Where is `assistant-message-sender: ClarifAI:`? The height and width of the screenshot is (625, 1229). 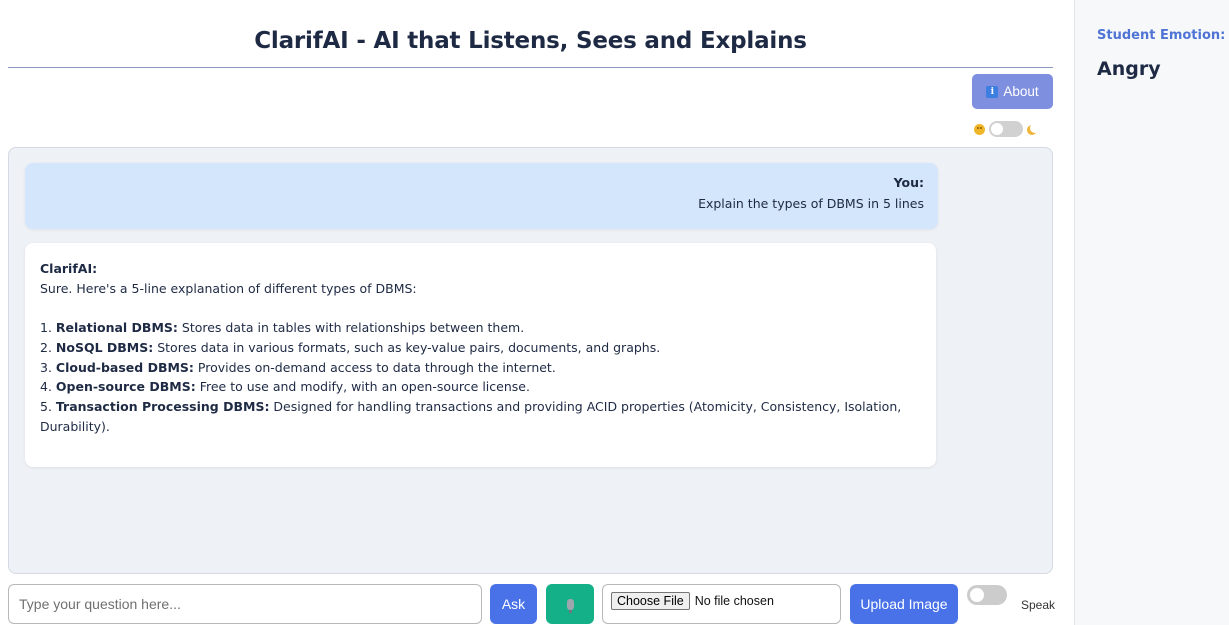 assistant-message-sender: ClarifAI: is located at coordinates (69, 268).